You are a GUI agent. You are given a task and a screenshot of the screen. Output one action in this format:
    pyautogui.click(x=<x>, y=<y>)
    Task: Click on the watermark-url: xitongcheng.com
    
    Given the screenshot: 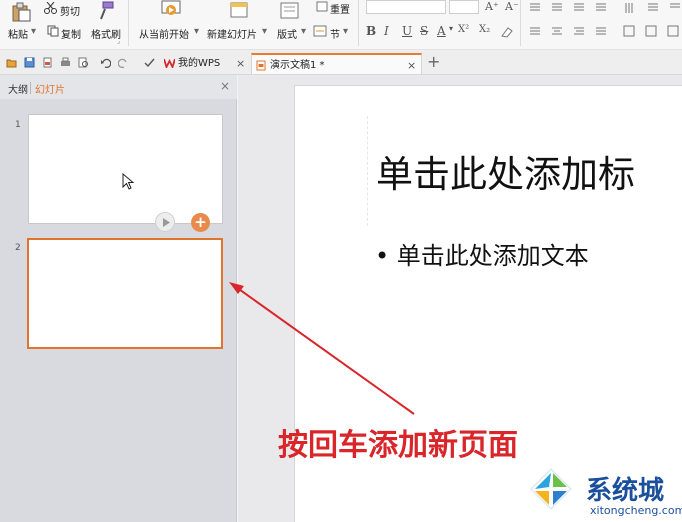 What is the action you would take?
    pyautogui.click(x=636, y=510)
    